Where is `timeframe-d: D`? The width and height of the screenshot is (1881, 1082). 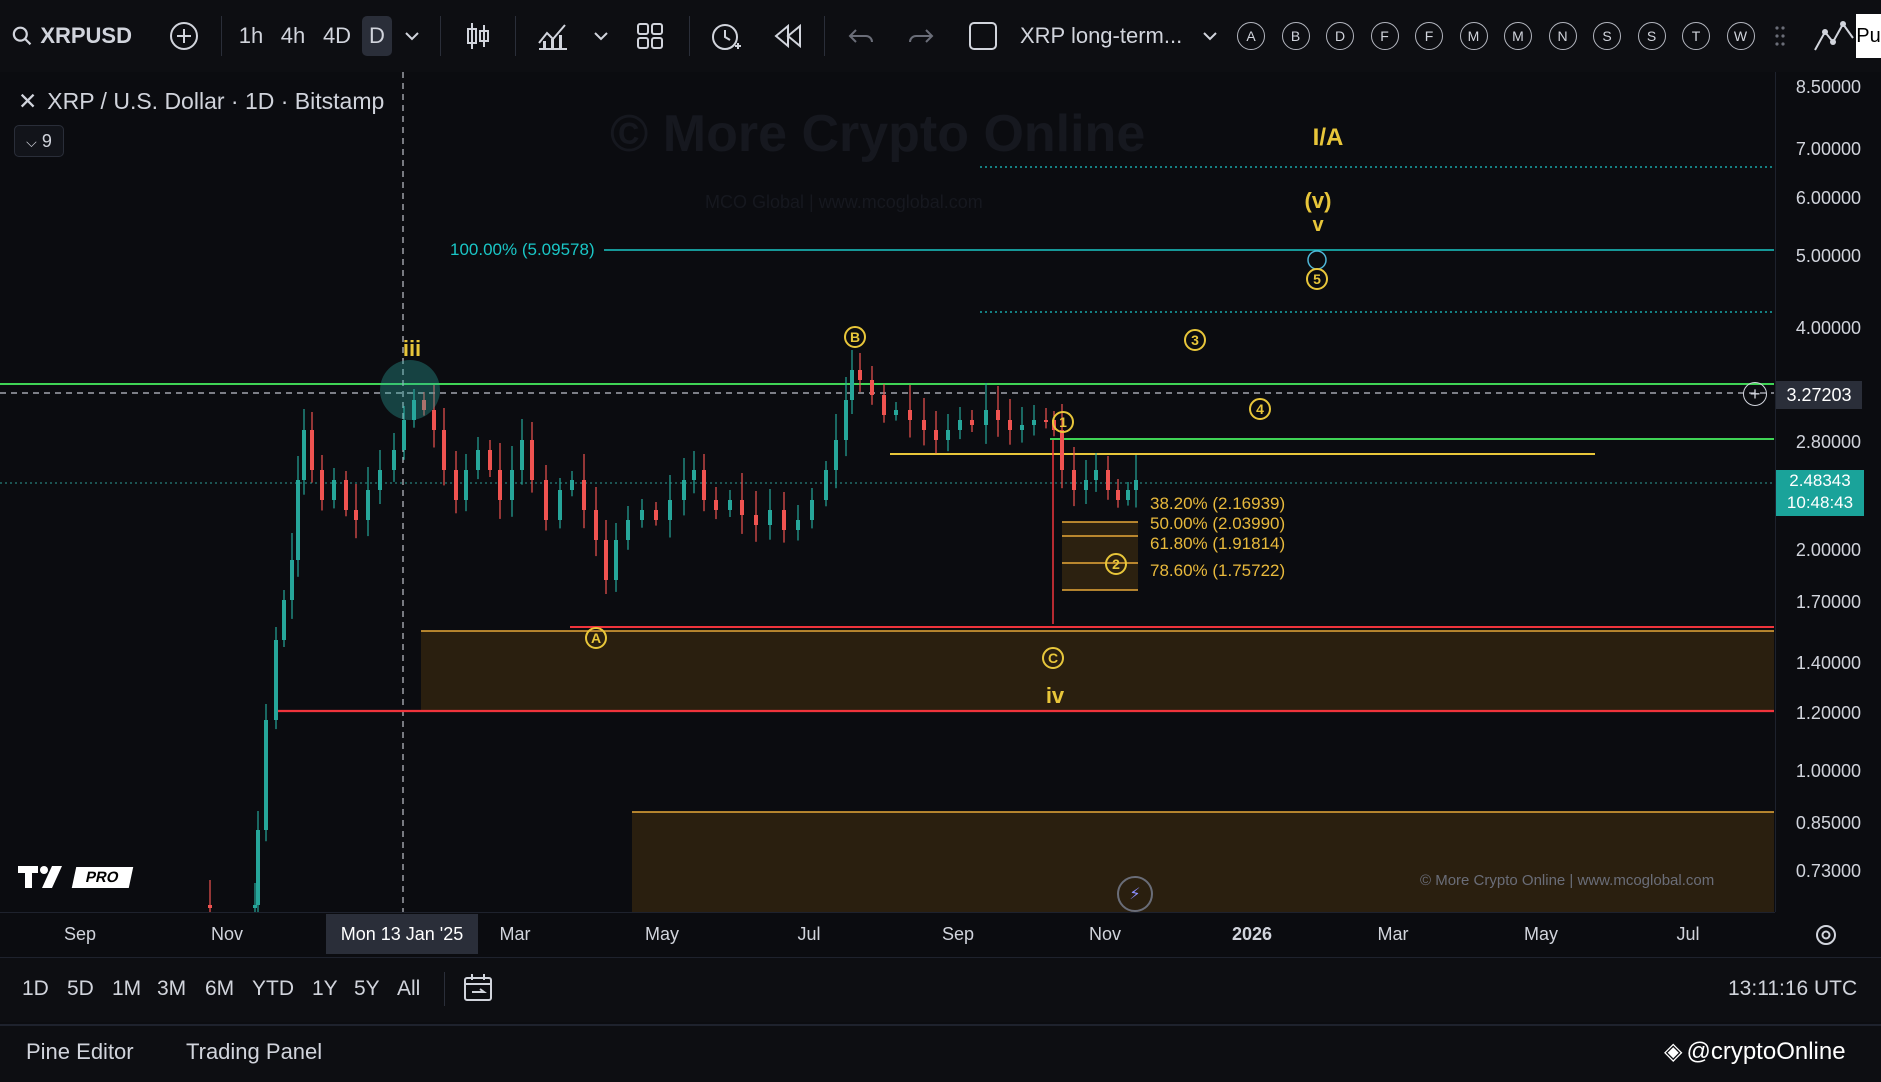 timeframe-d: D is located at coordinates (377, 36).